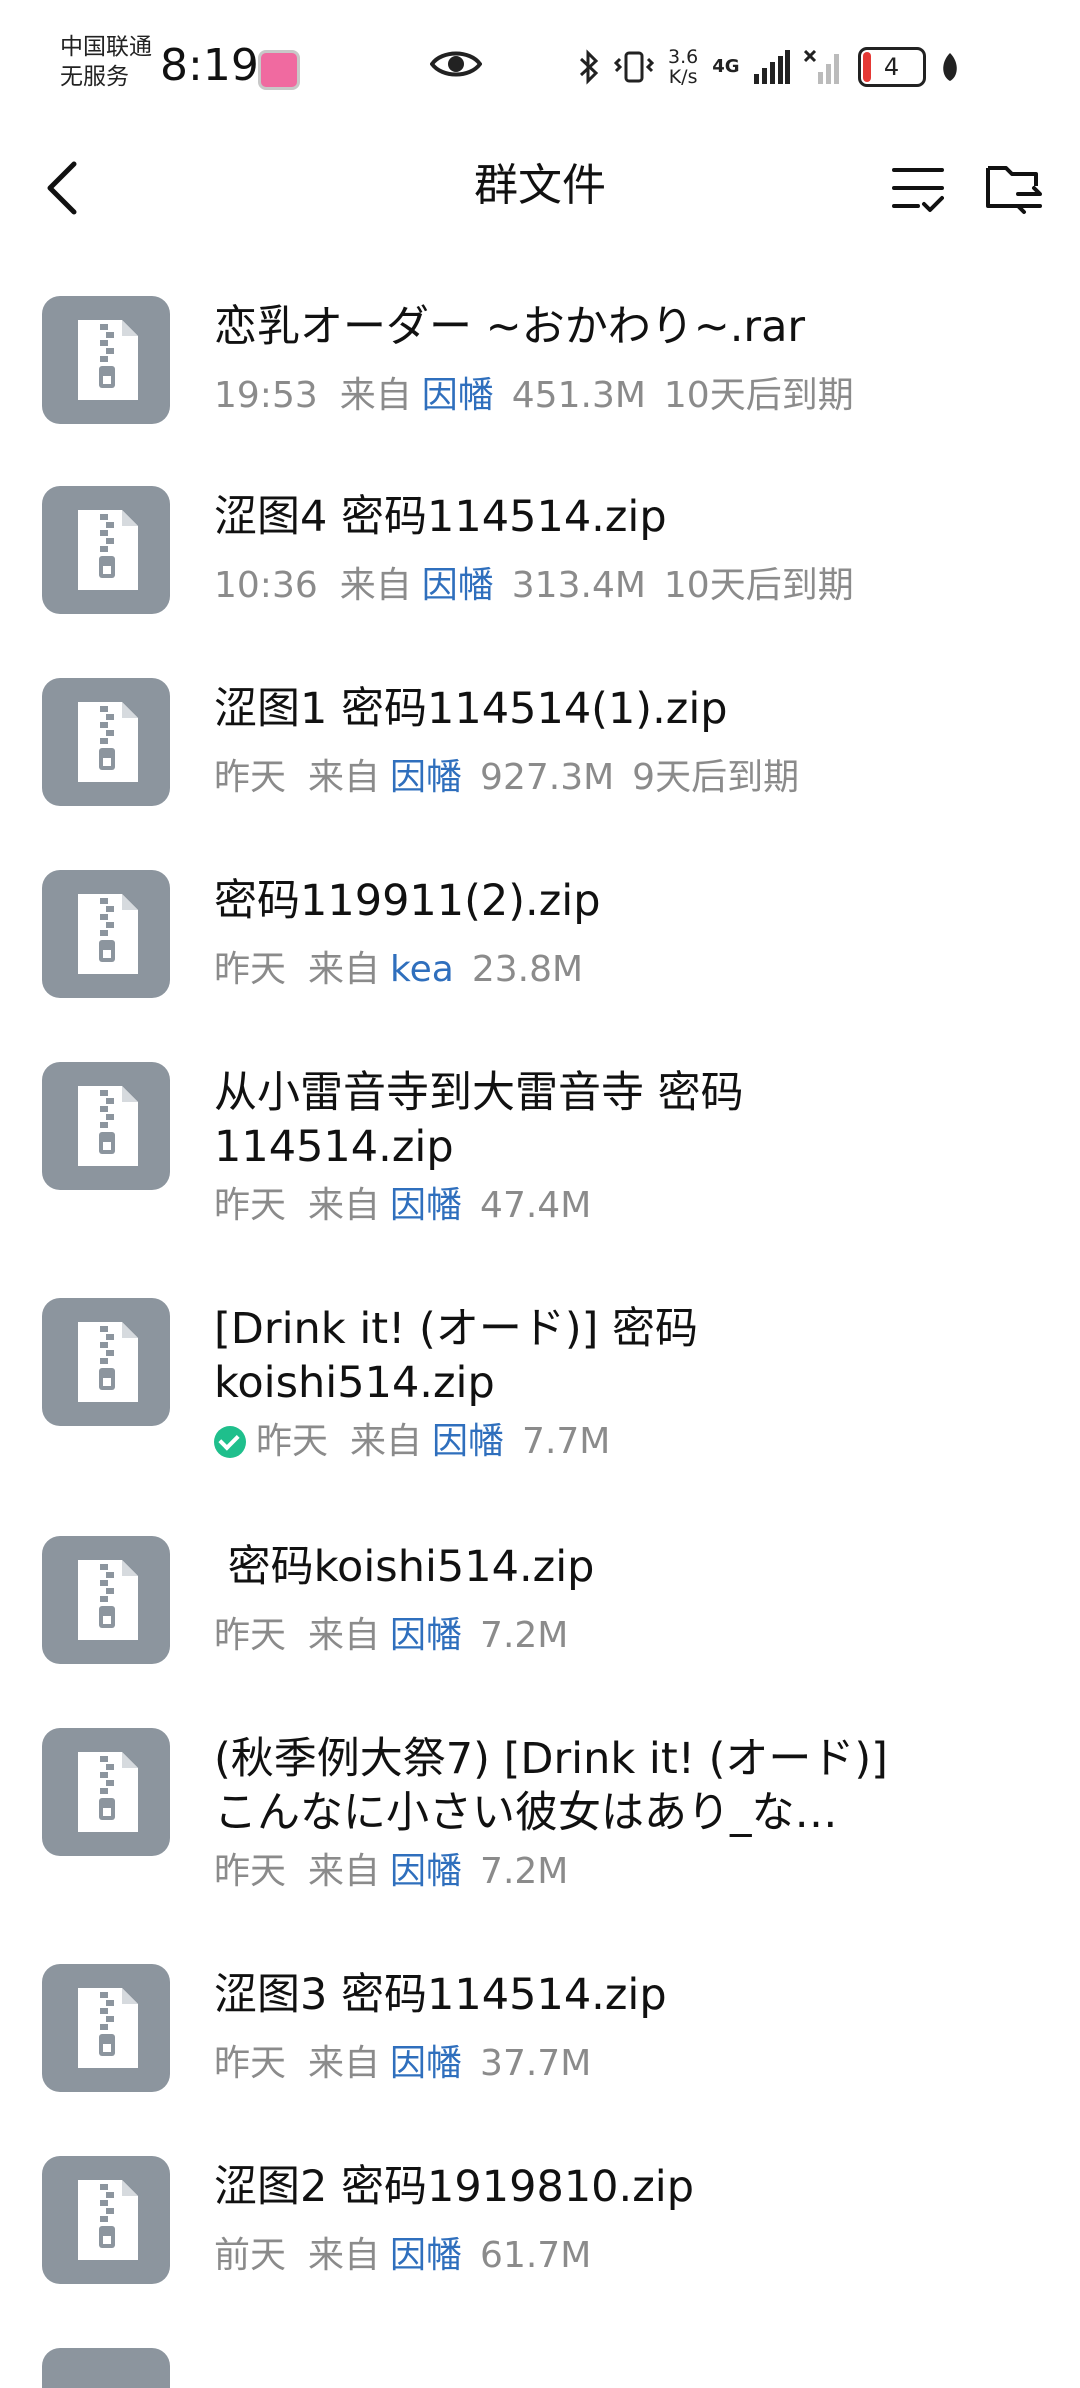 The image size is (1080, 2388). What do you see at coordinates (454, 2187) in the screenshot?
I see `file-name: 涩图2 密码1919810.zip` at bounding box center [454, 2187].